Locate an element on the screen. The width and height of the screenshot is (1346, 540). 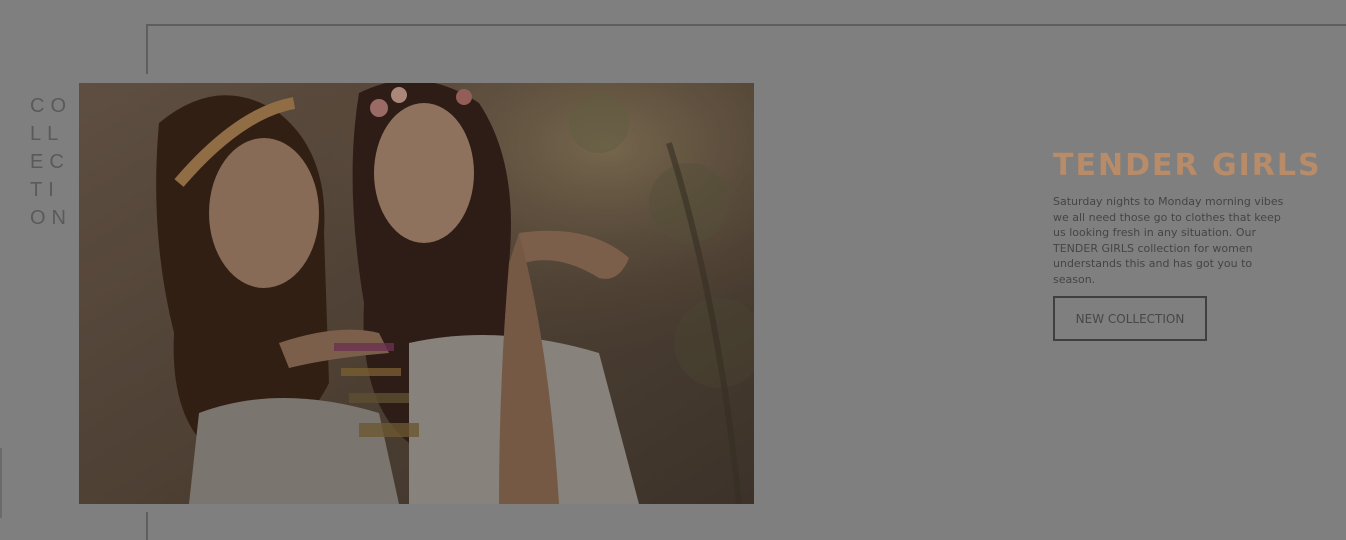
frame-line-top is located at coordinates (746, 25).